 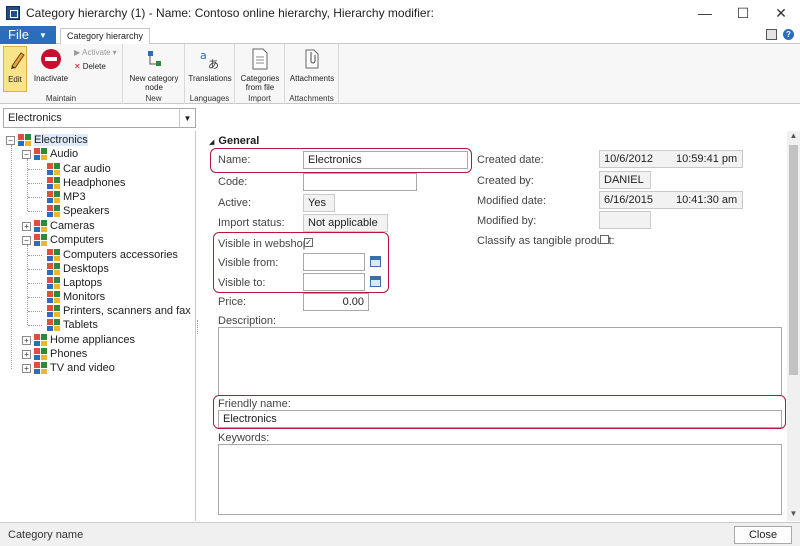 What do you see at coordinates (198, 327) in the screenshot?
I see `pane-splitter` at bounding box center [198, 327].